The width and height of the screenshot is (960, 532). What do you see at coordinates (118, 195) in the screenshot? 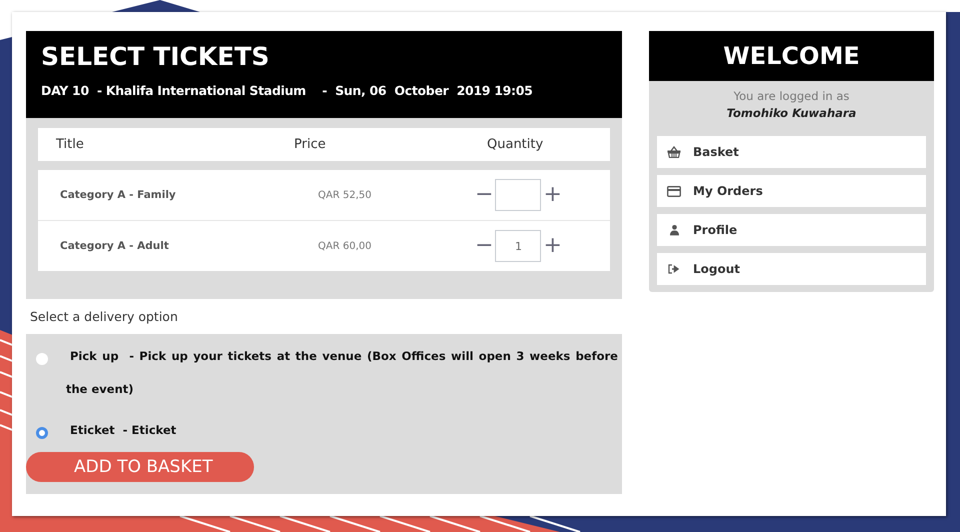
I see `table-cell-text: Category A - Family` at bounding box center [118, 195].